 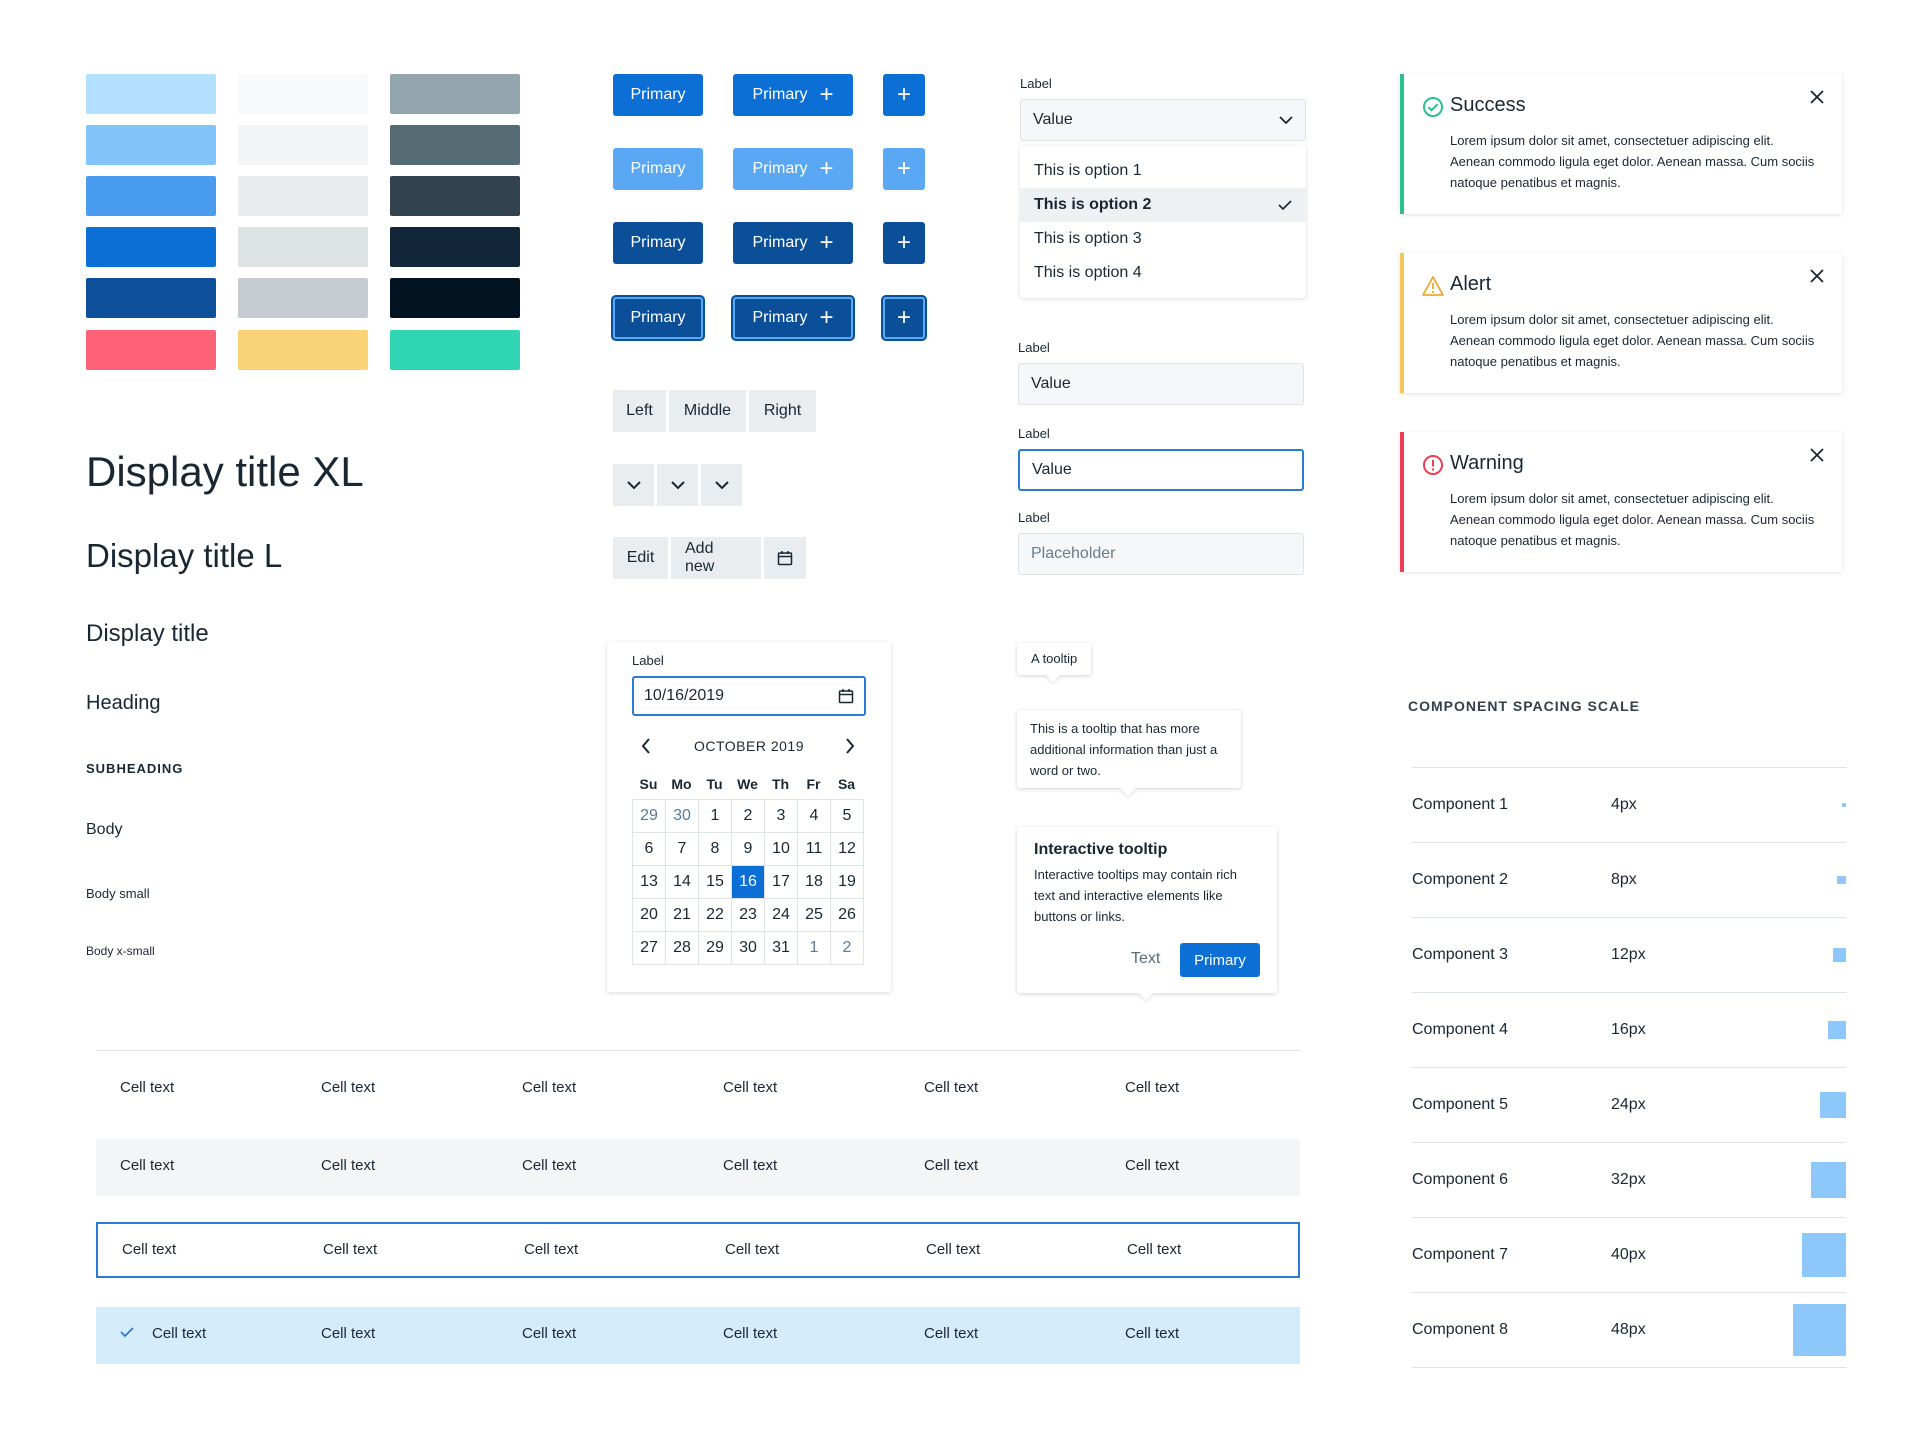 What do you see at coordinates (1161, 554) in the screenshot?
I see `text-field-placeholder: Placeholder` at bounding box center [1161, 554].